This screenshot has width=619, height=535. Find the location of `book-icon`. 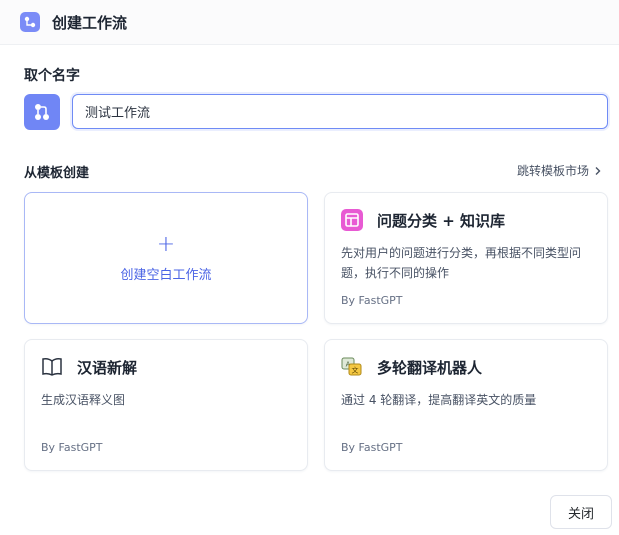

book-icon is located at coordinates (52, 367).